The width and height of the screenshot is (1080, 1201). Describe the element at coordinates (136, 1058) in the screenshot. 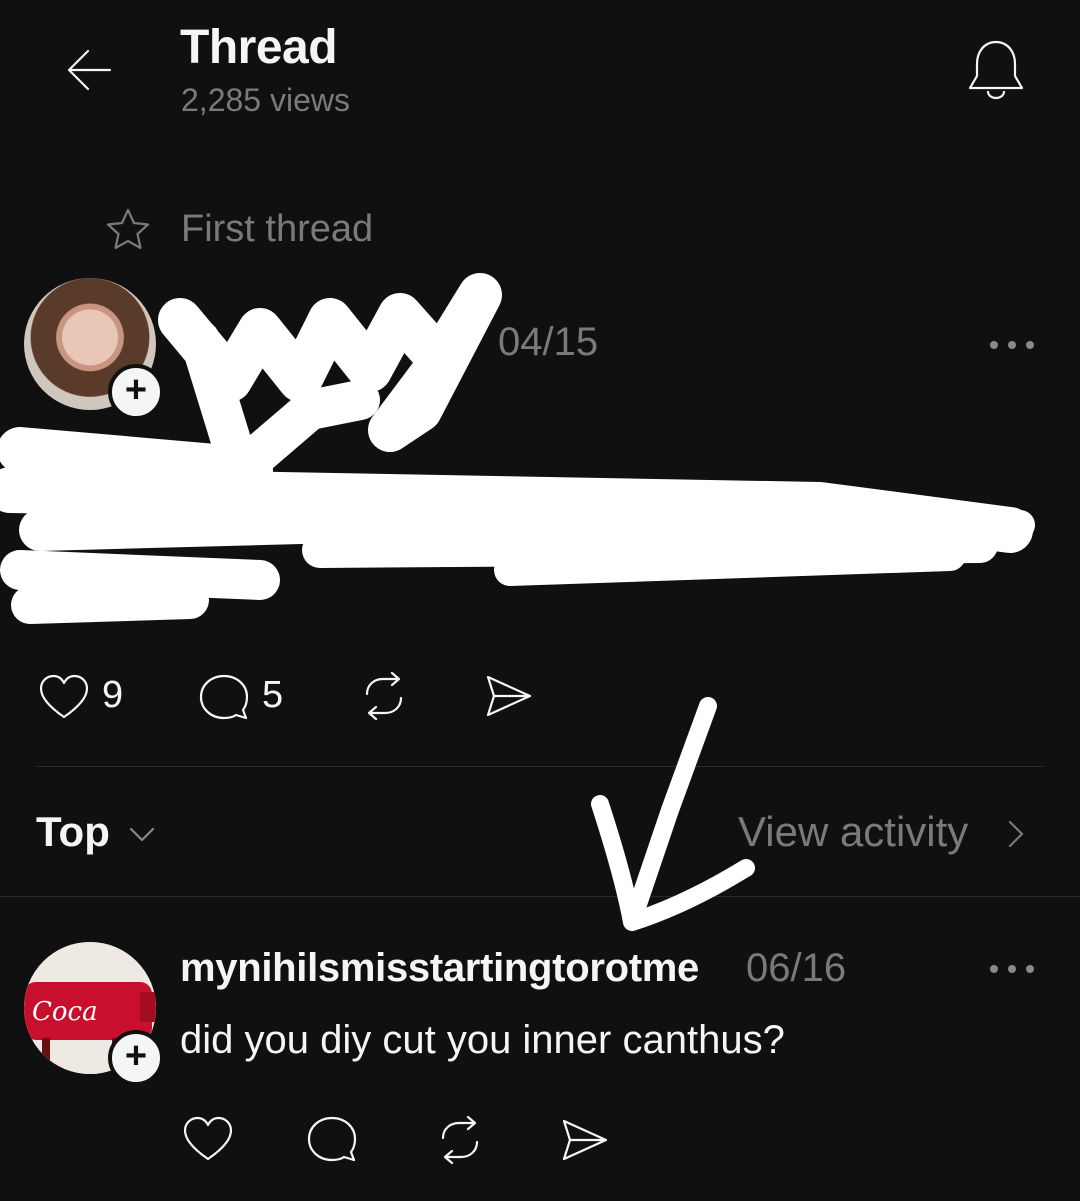

I see `follow-plus-icon: +` at that location.